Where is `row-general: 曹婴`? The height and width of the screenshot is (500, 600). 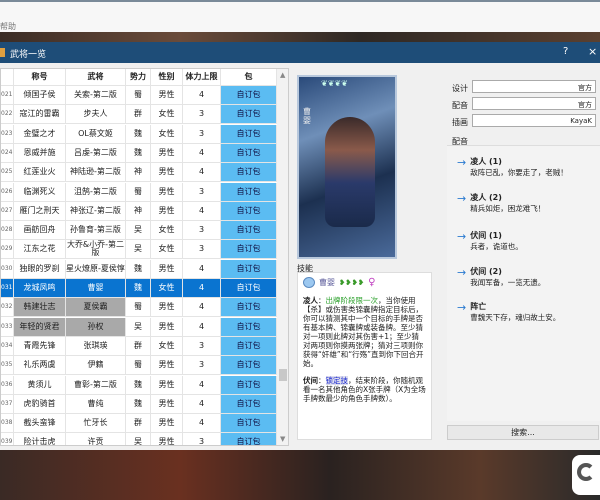 row-general: 曹婴 is located at coordinates (96, 288).